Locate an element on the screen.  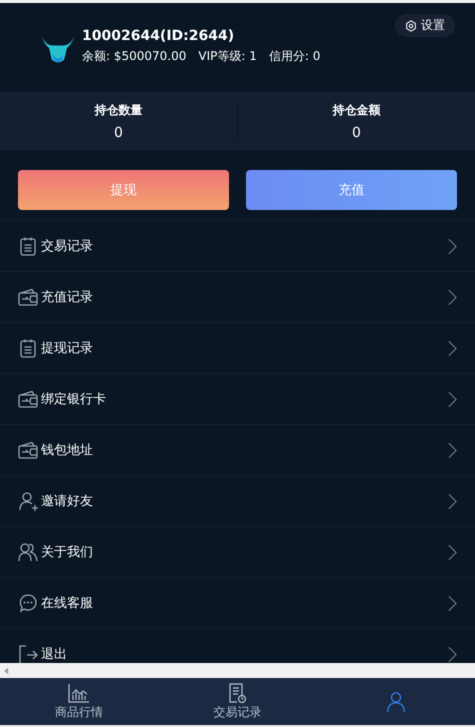
menu-item: 充值记录 is located at coordinates (237, 297).